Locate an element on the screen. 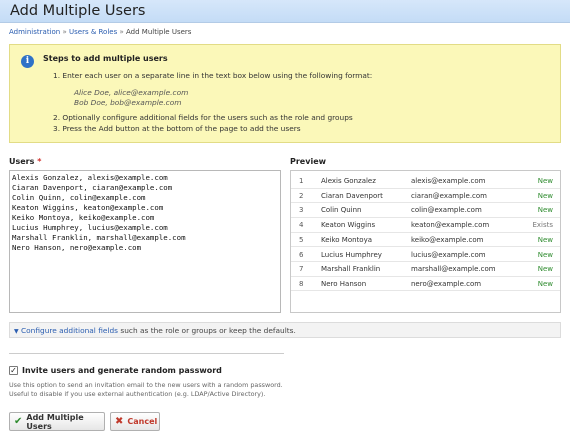  preview-row: 5 Keiko Montoya keiko@example.com New is located at coordinates (425, 240).